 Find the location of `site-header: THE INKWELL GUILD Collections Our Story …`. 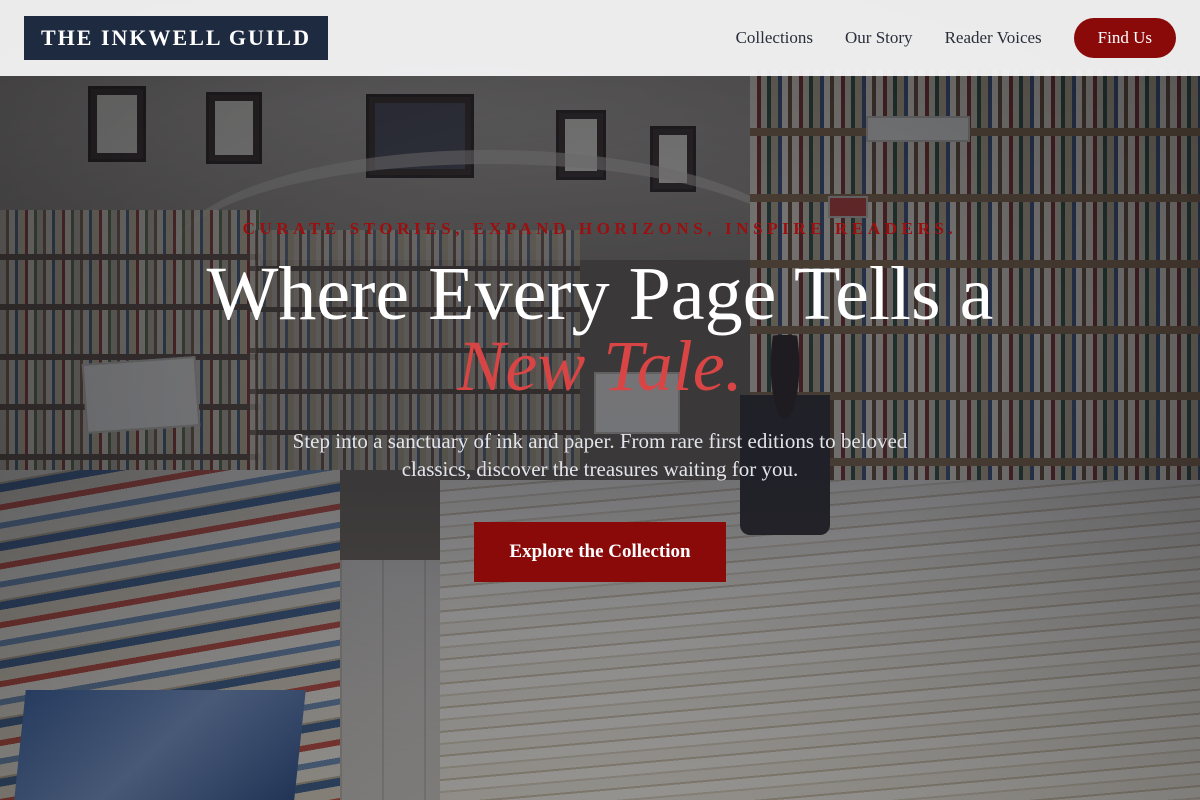

site-header: THE INKWELL GUILD Collections Our Story … is located at coordinates (600, 38).